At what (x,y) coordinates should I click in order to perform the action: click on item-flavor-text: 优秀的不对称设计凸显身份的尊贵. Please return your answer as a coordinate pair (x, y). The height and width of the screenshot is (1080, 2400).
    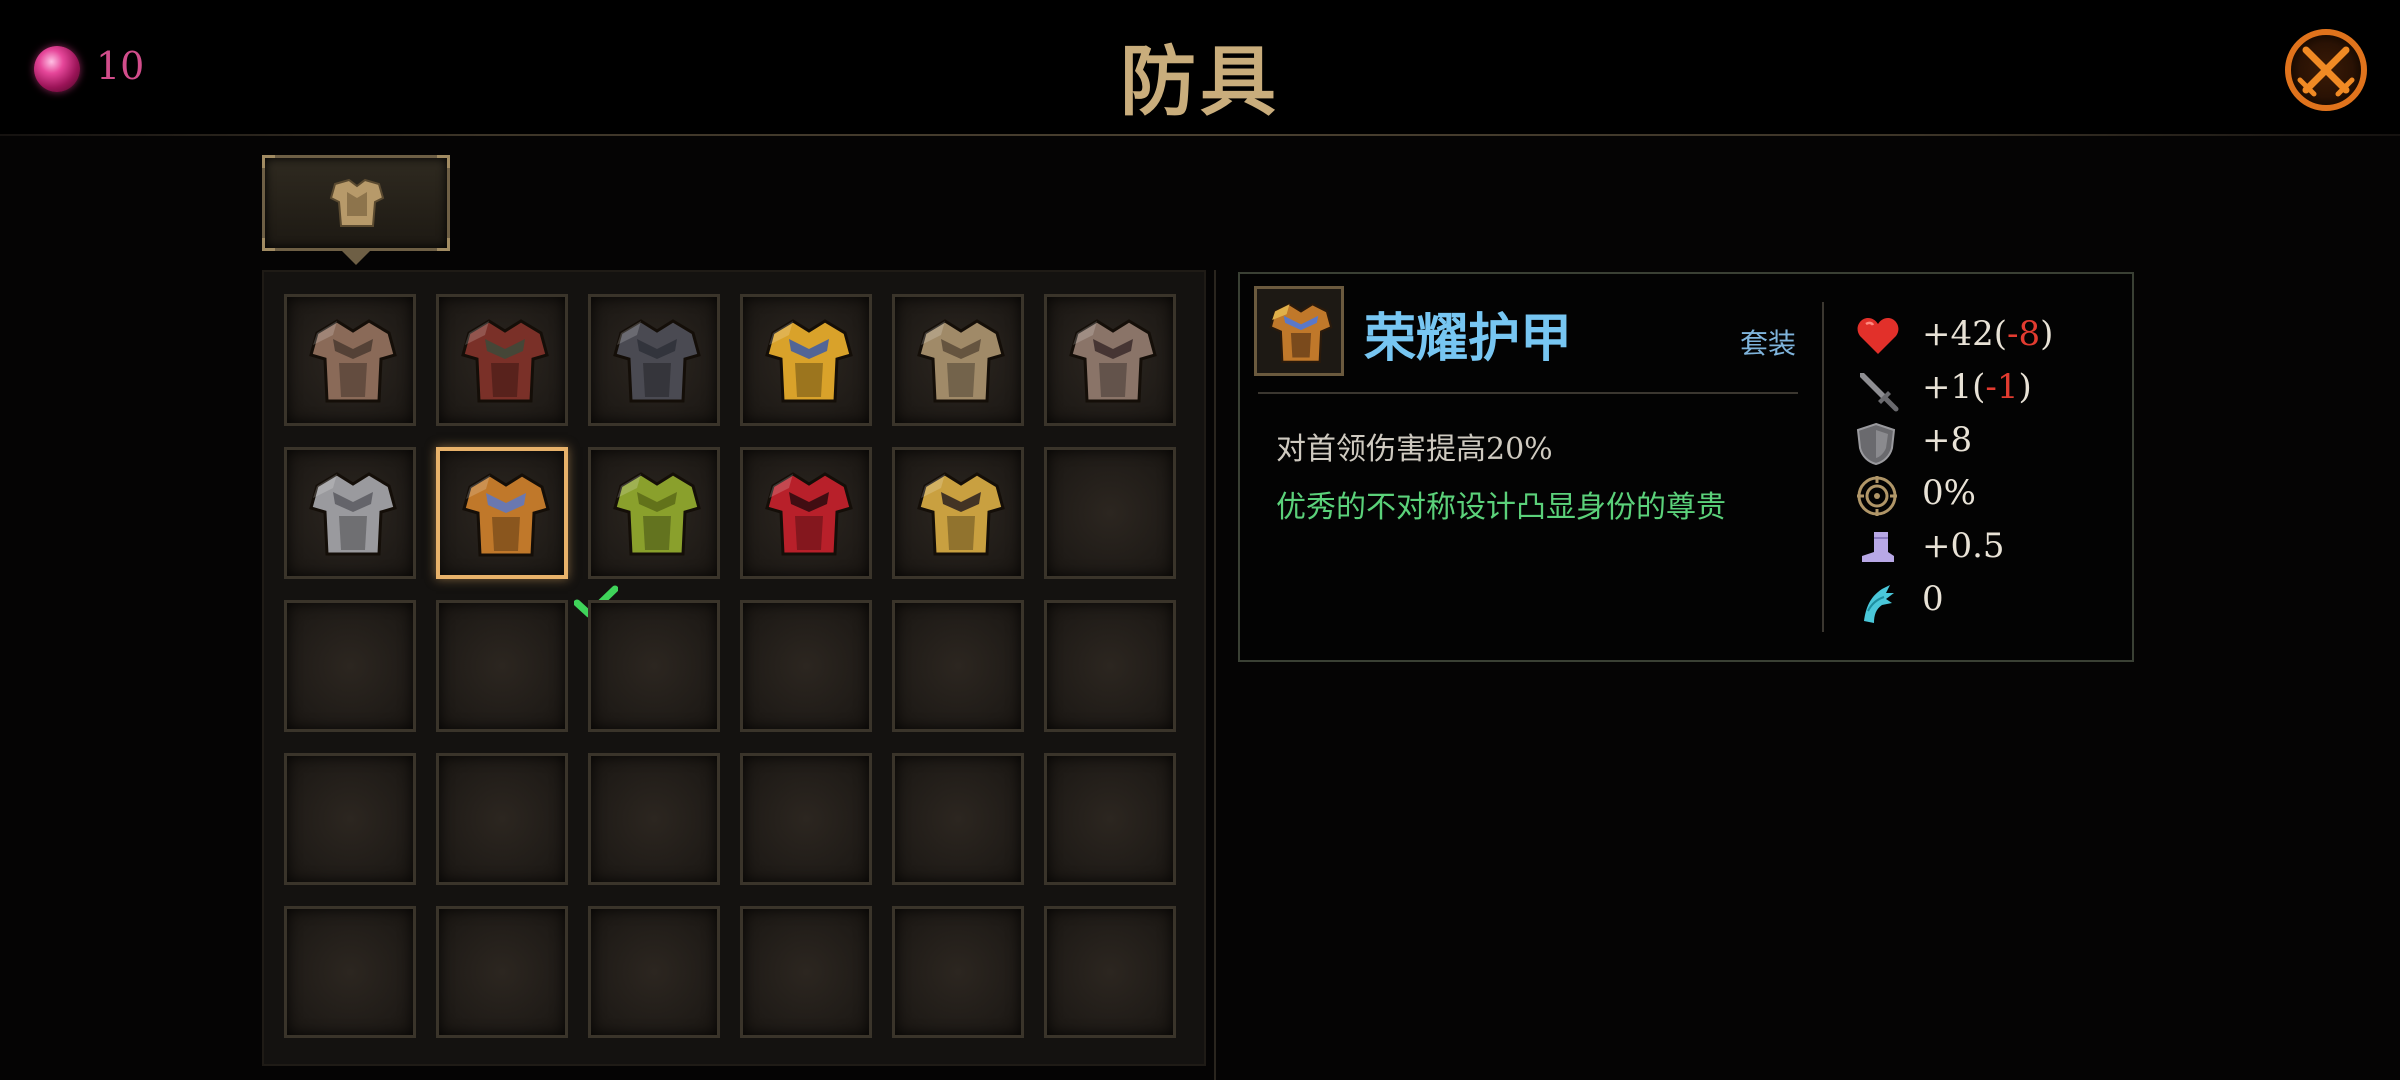
    Looking at the image, I should click on (1501, 507).